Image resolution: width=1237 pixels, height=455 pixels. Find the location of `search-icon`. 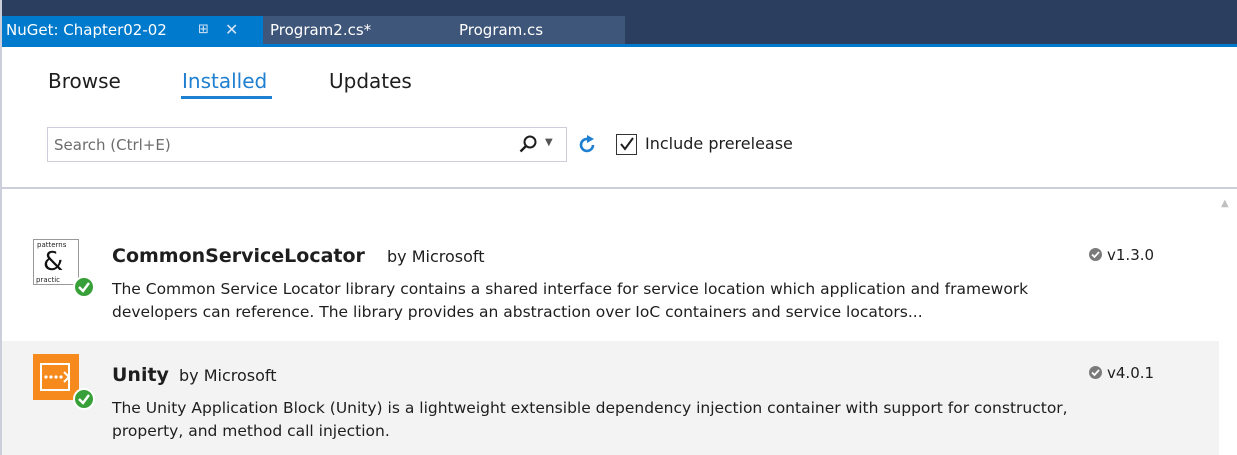

search-icon is located at coordinates (528, 144).